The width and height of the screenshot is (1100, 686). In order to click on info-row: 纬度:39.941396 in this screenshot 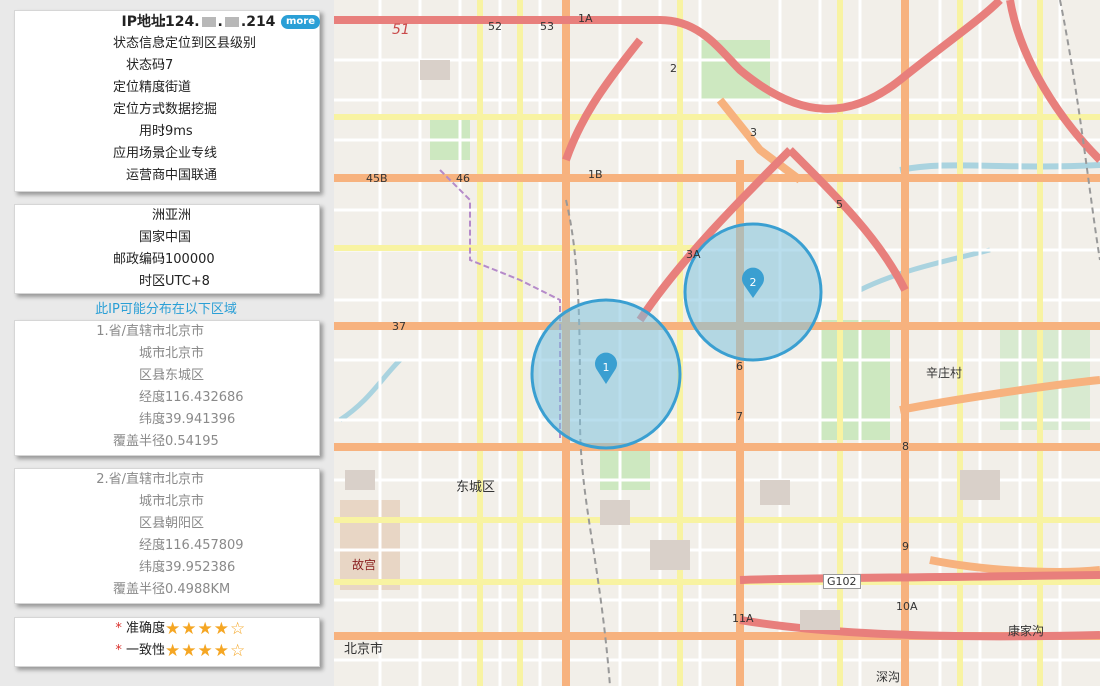, I will do `click(167, 420)`.